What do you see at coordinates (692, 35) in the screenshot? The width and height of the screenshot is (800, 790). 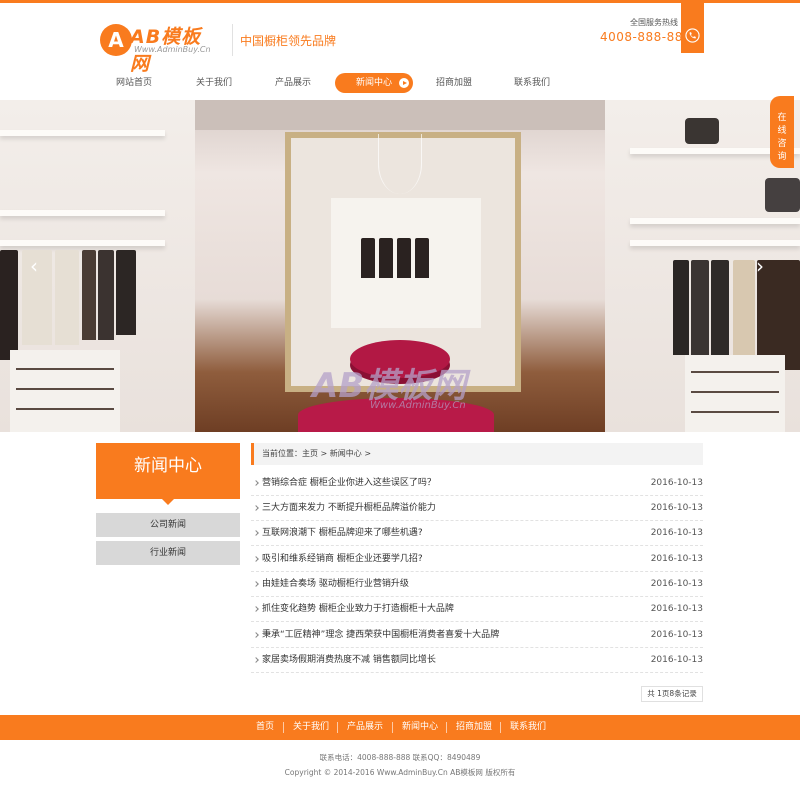 I see `phone-icon` at bounding box center [692, 35].